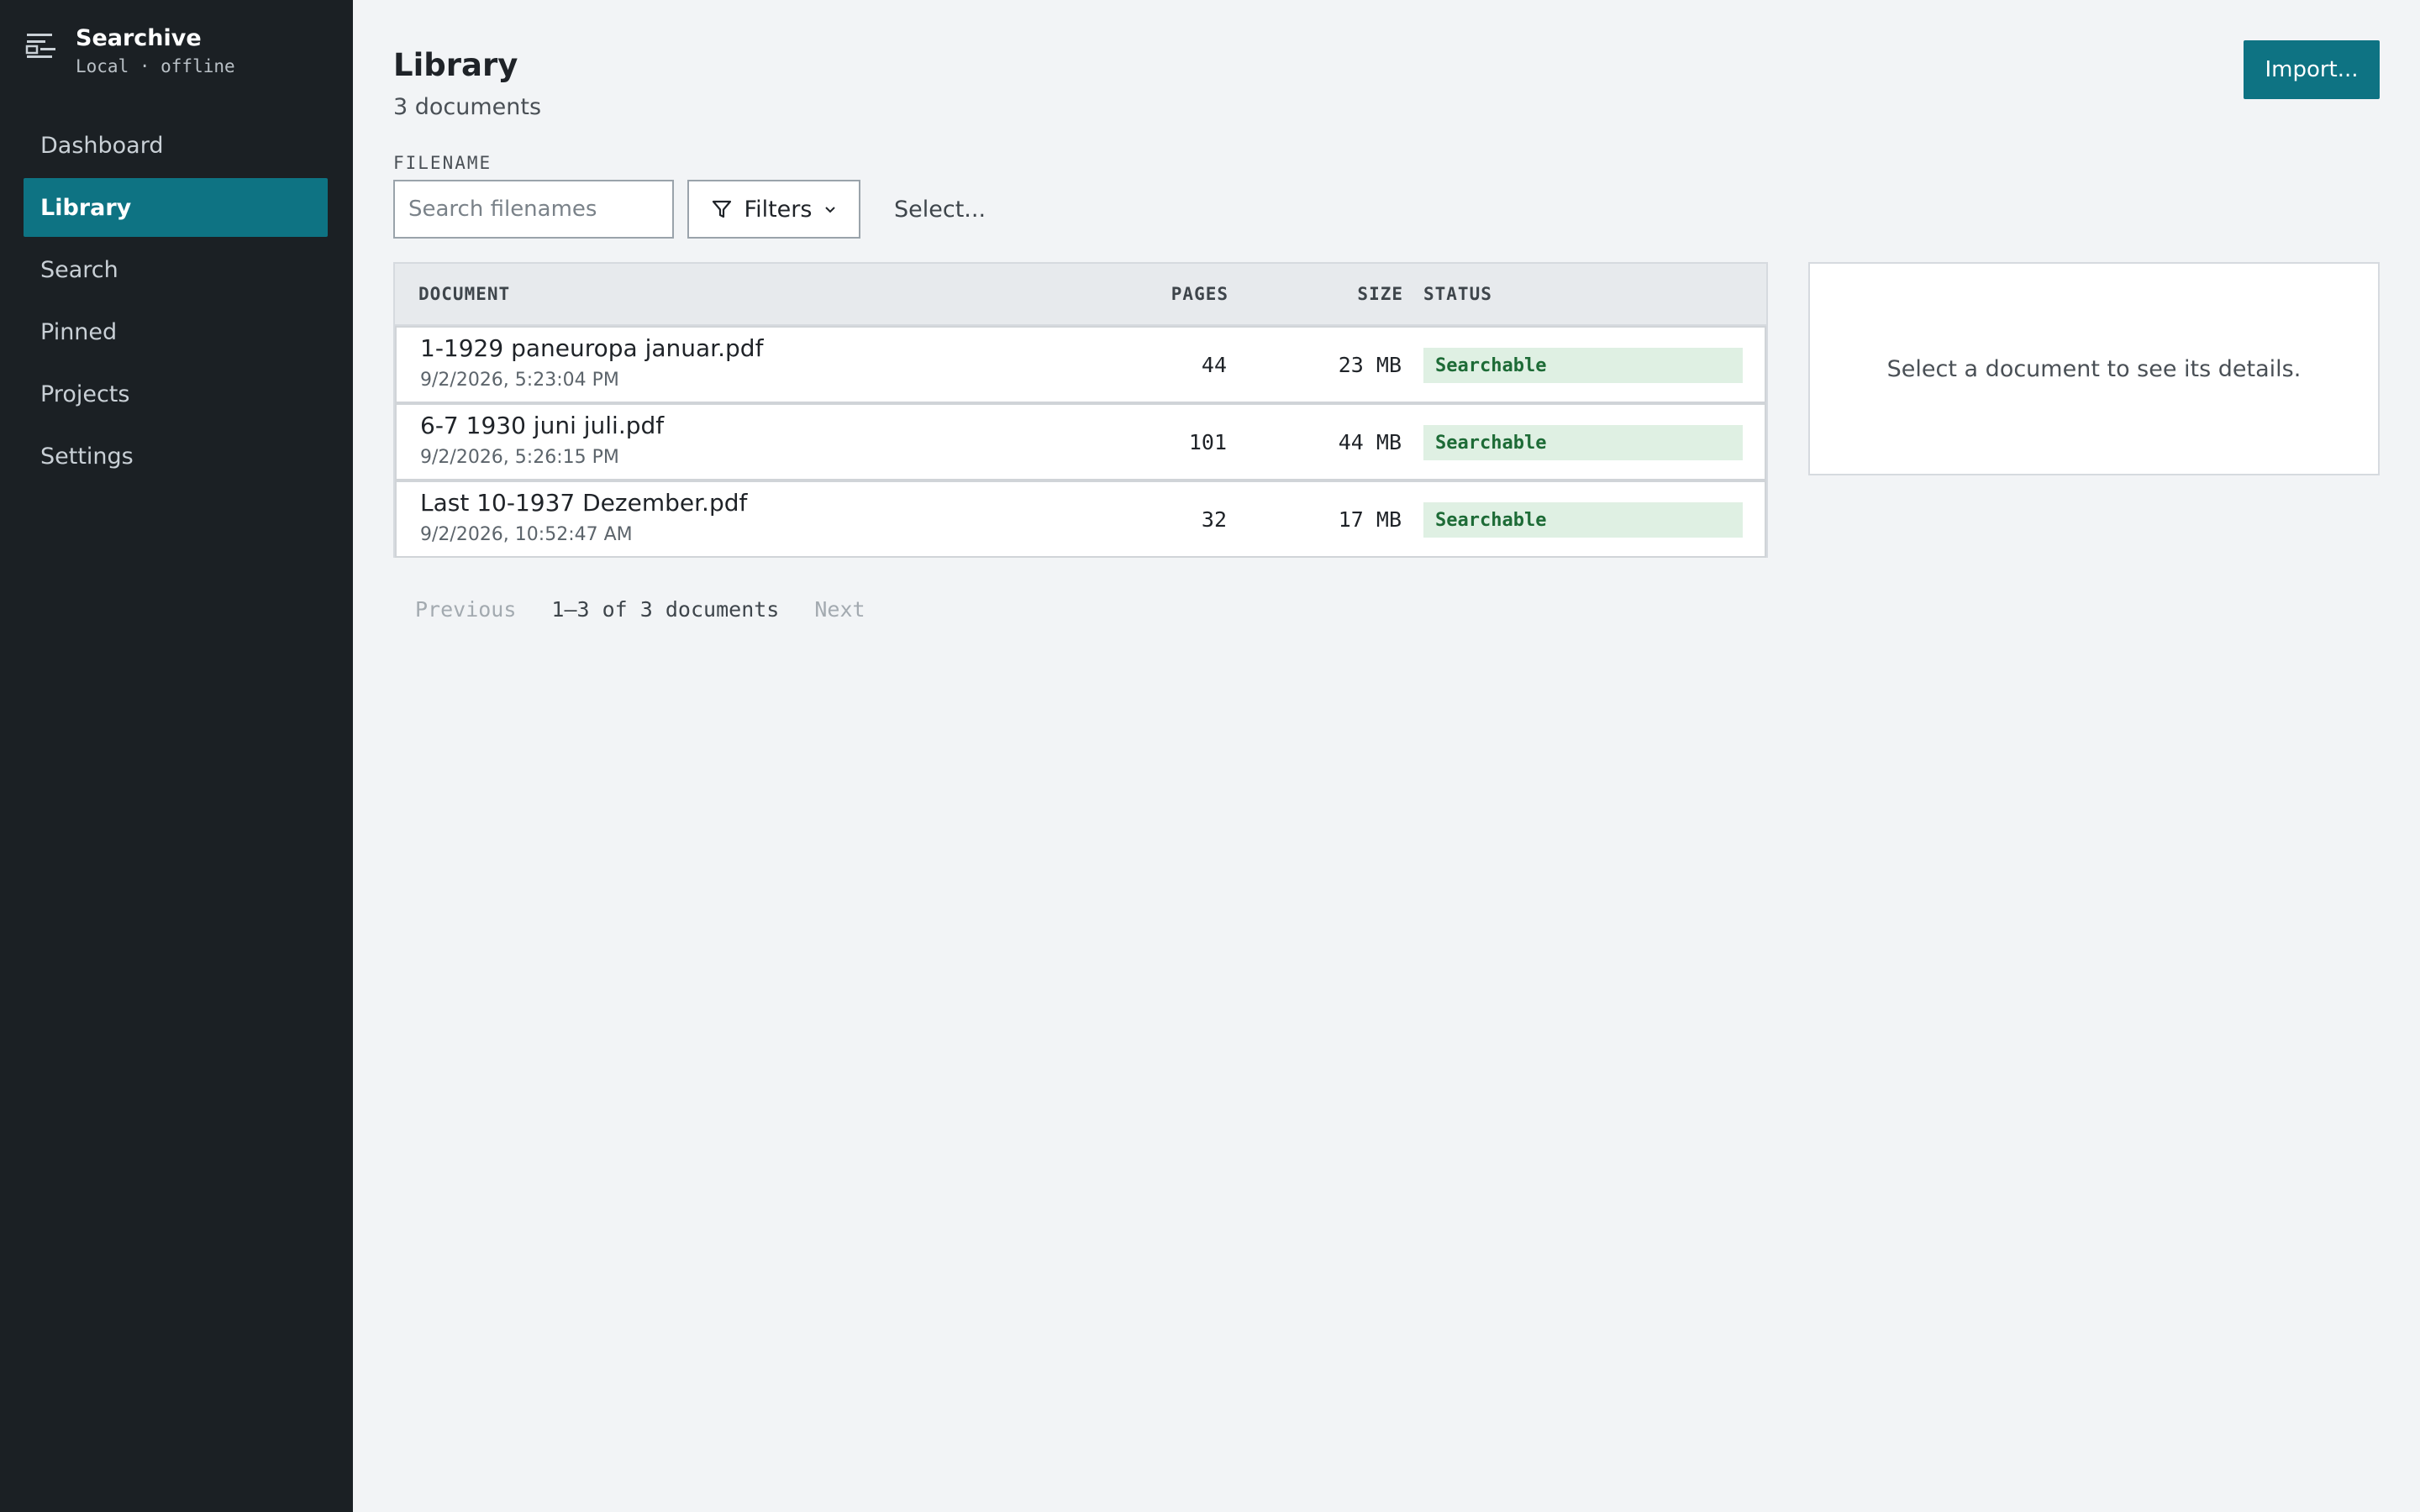 The image size is (2420, 1512). I want to click on page-title: Library, so click(455, 65).